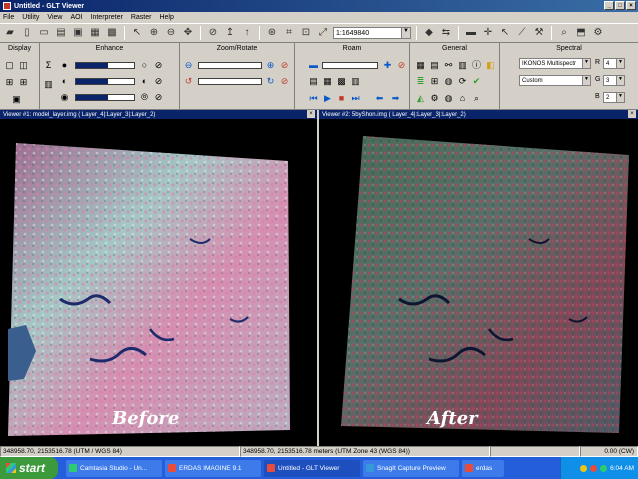 The height and width of the screenshot is (479, 638). Describe the element at coordinates (462, 98) in the screenshot. I see `house-icon: ⌂` at that location.